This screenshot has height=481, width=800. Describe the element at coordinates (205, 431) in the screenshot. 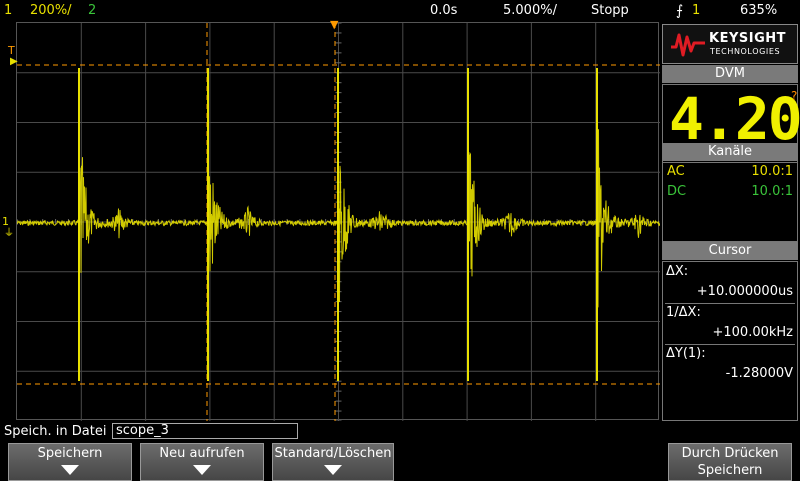

I see `filename-field: scope_3` at that location.